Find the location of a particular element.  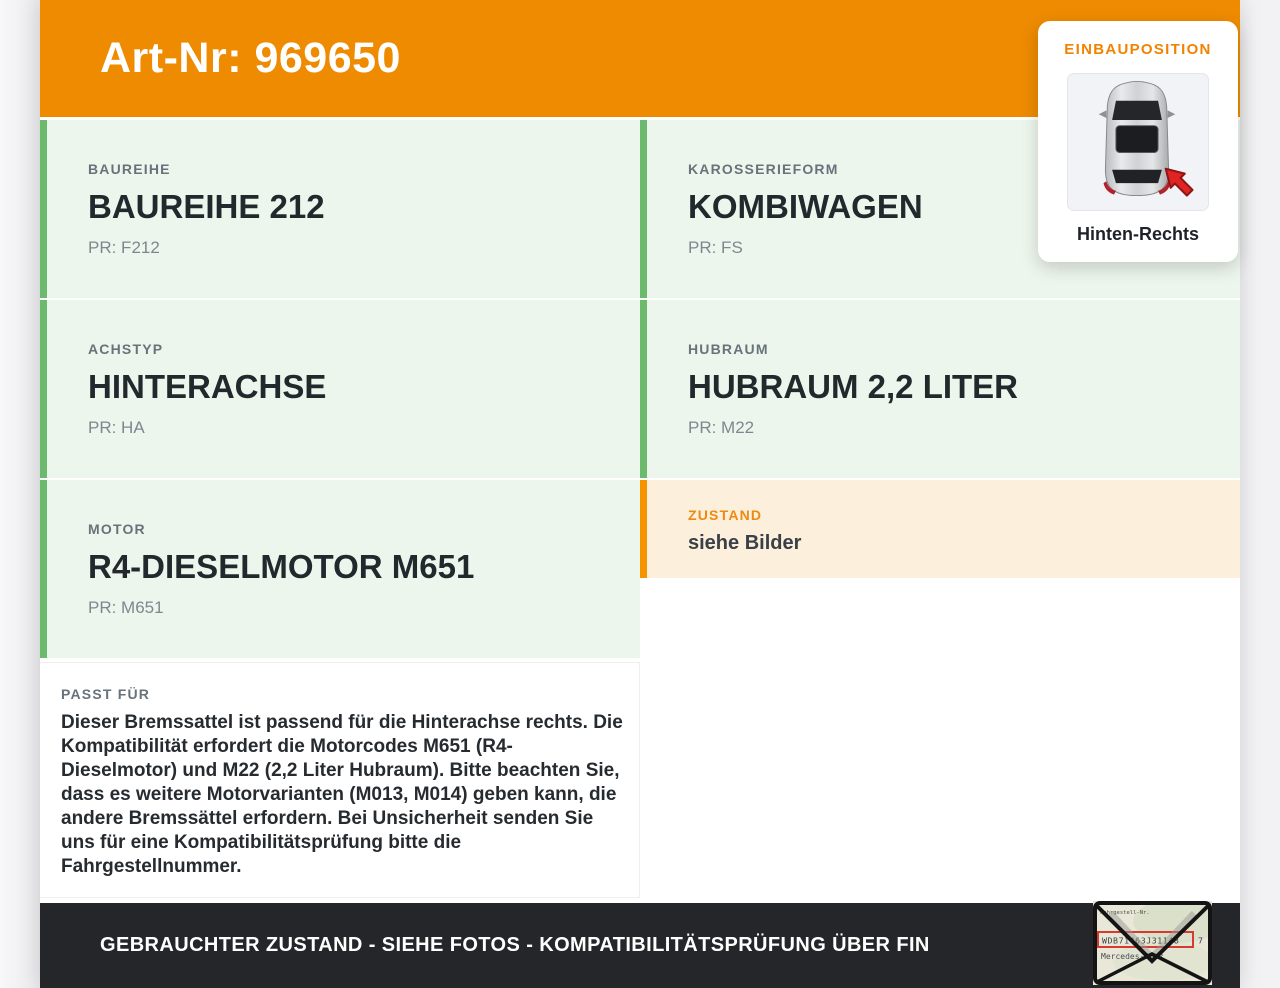

card-pr-code: PR: M22 is located at coordinates (721, 427).